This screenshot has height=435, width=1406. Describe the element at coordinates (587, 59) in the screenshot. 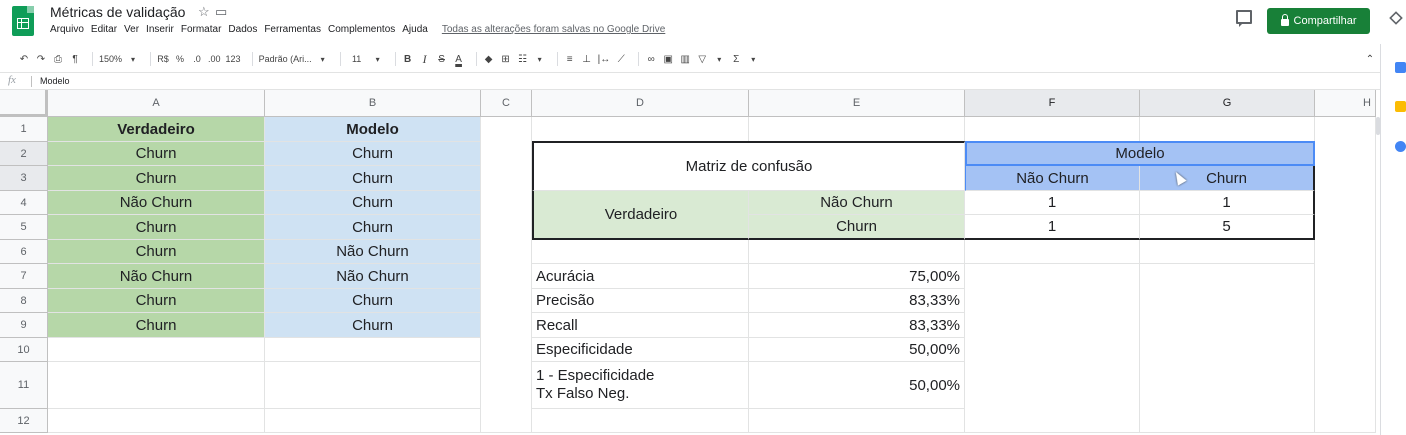

I see `vertical-align-icon: ⊥` at that location.